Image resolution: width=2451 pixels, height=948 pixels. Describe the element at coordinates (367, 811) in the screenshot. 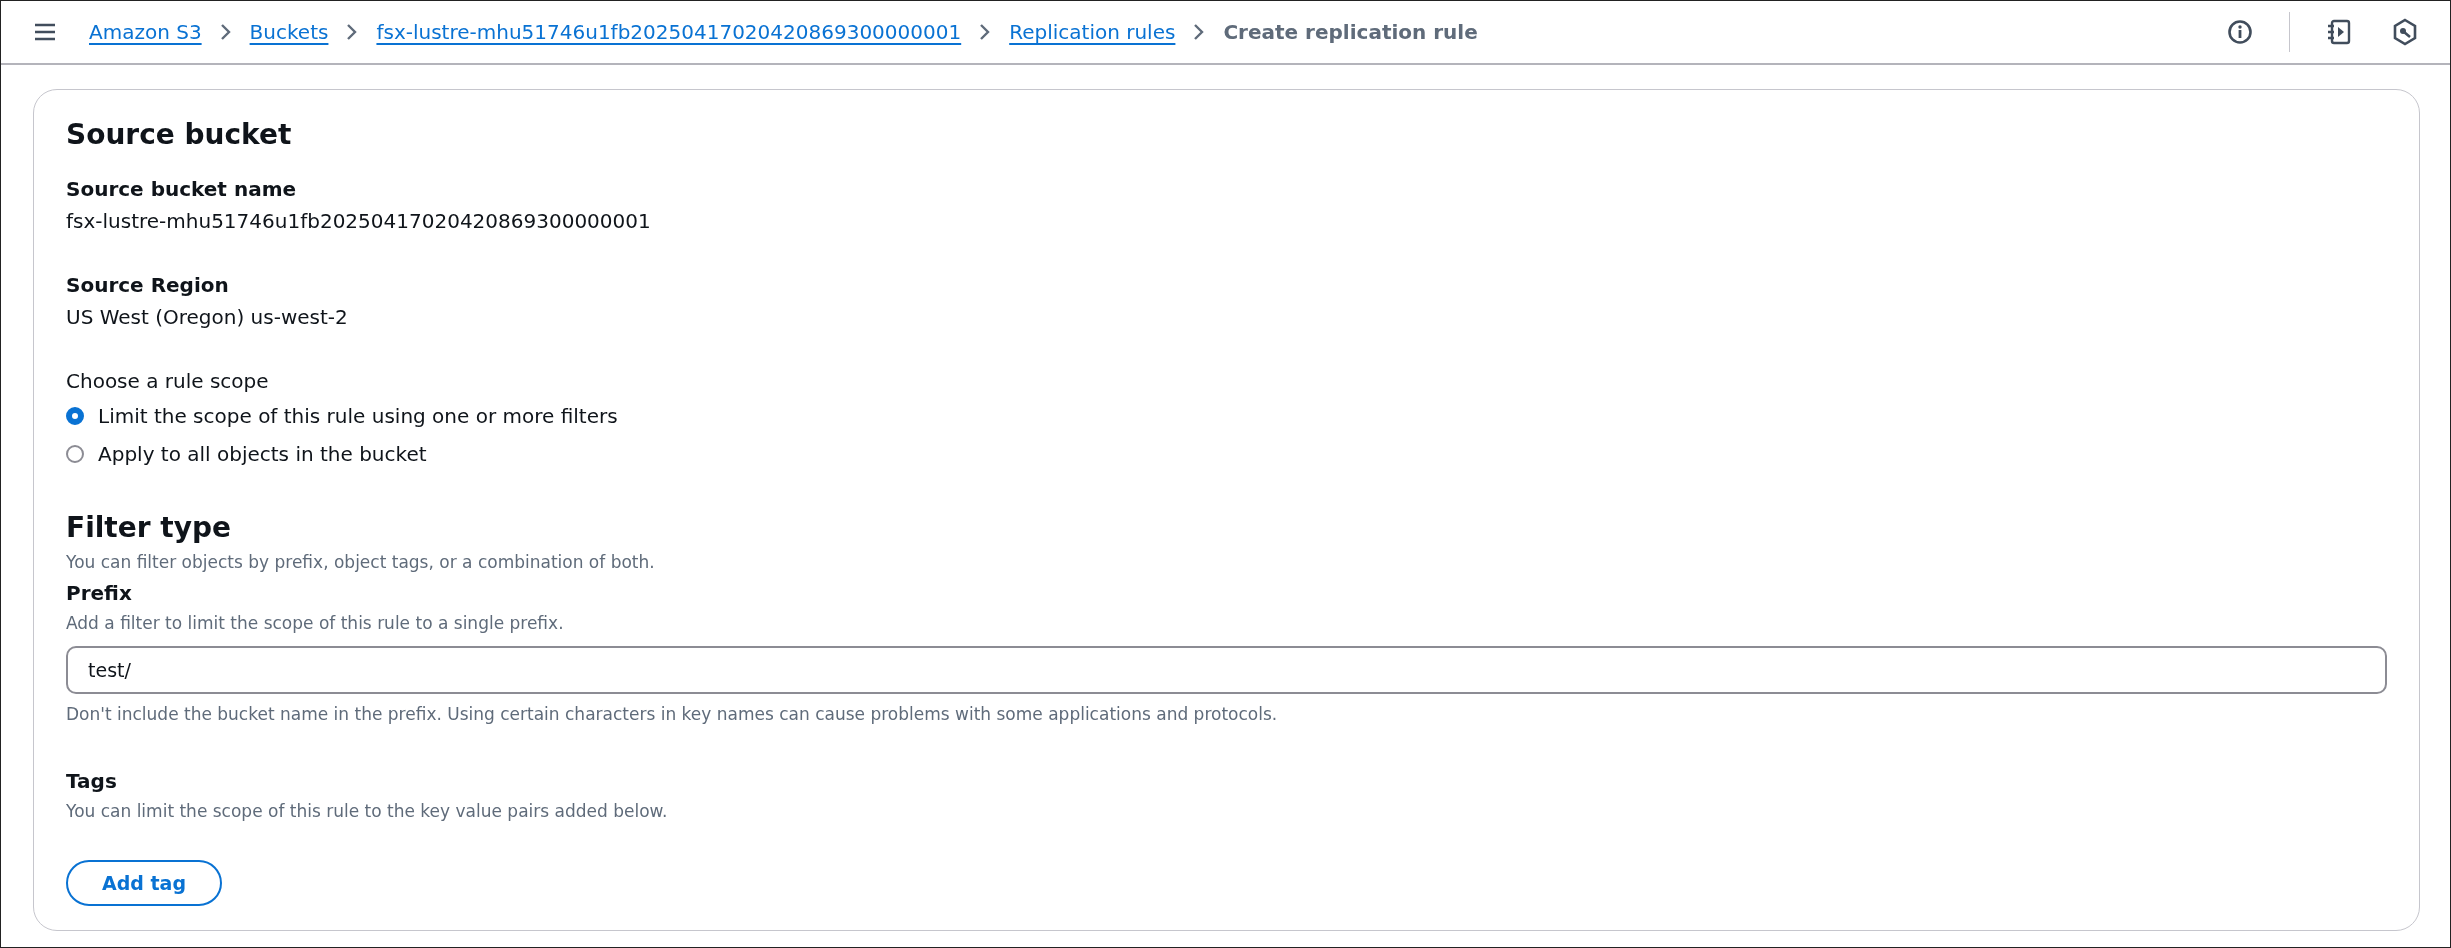

I see `field-hint: You can limit the scope of this rule to the key value pairs added below.` at that location.